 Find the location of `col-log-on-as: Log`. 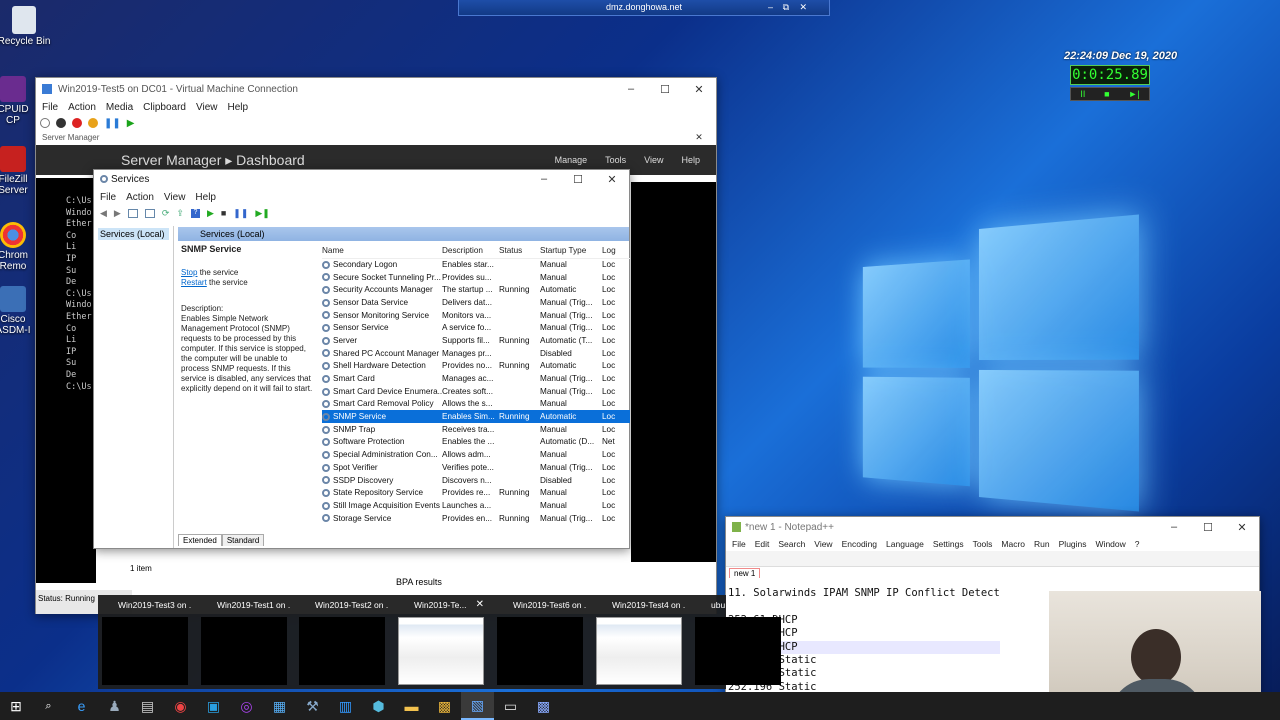

col-log-on-as: Log is located at coordinates (616, 251).